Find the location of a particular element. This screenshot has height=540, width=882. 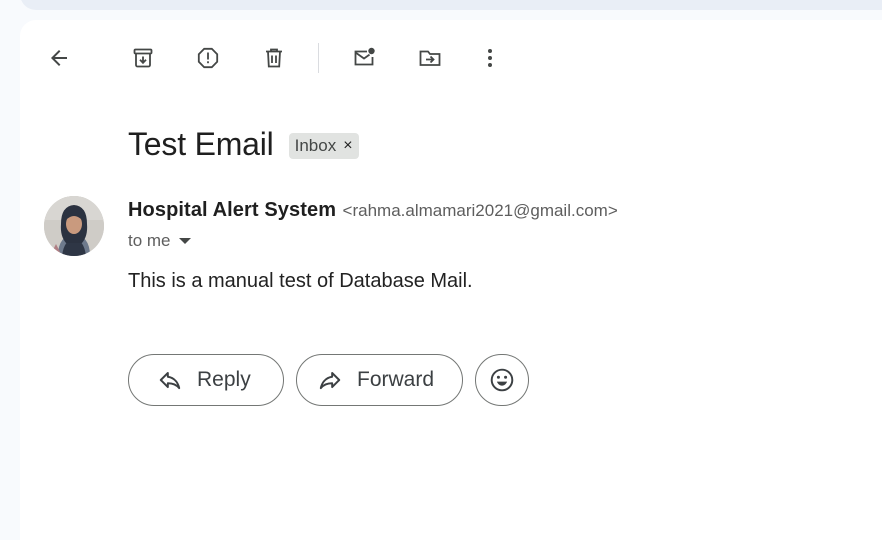

back-arrow-icon is located at coordinates (59, 58).